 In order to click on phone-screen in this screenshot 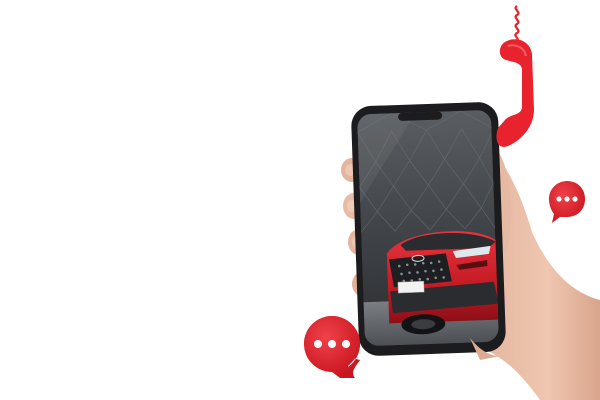, I will do `click(427, 228)`.